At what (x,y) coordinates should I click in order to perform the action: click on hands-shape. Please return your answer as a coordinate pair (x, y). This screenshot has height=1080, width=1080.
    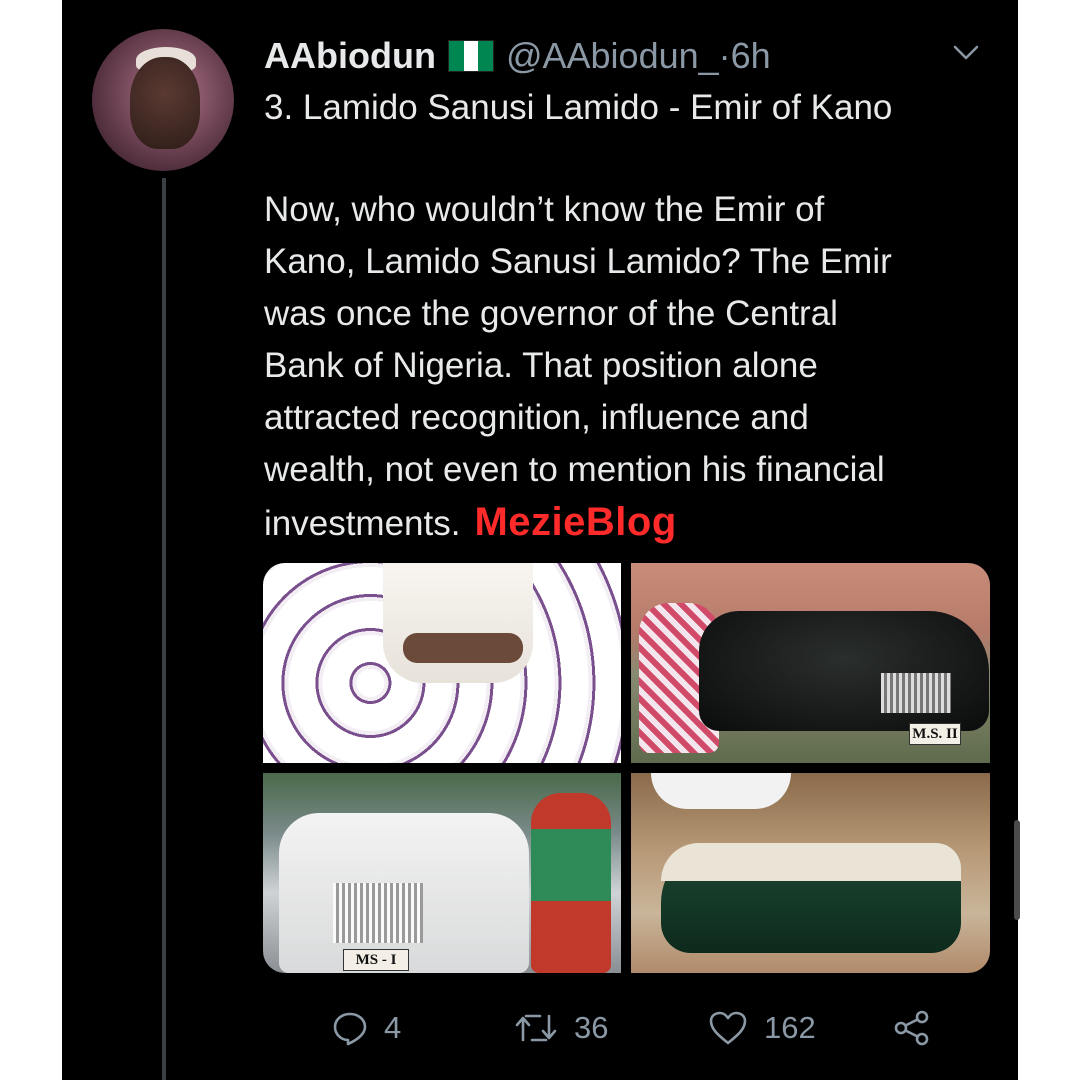
    Looking at the image, I should click on (463, 648).